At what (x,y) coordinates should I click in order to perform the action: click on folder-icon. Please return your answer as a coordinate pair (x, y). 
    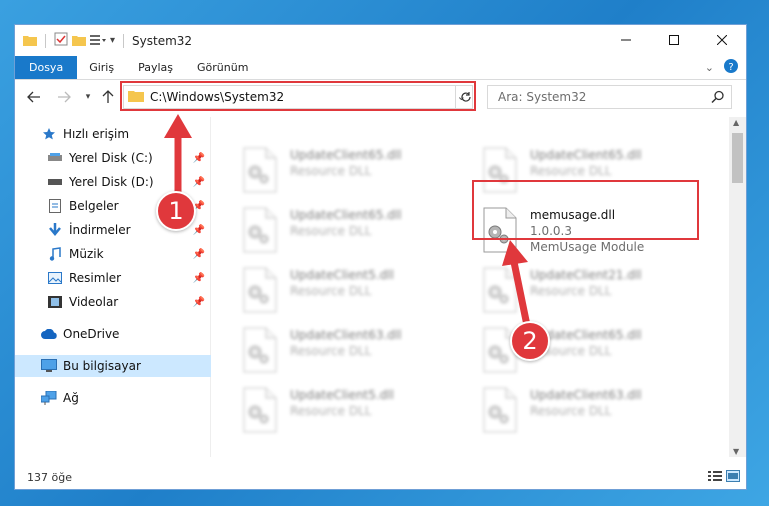
    Looking at the image, I should click on (30, 40).